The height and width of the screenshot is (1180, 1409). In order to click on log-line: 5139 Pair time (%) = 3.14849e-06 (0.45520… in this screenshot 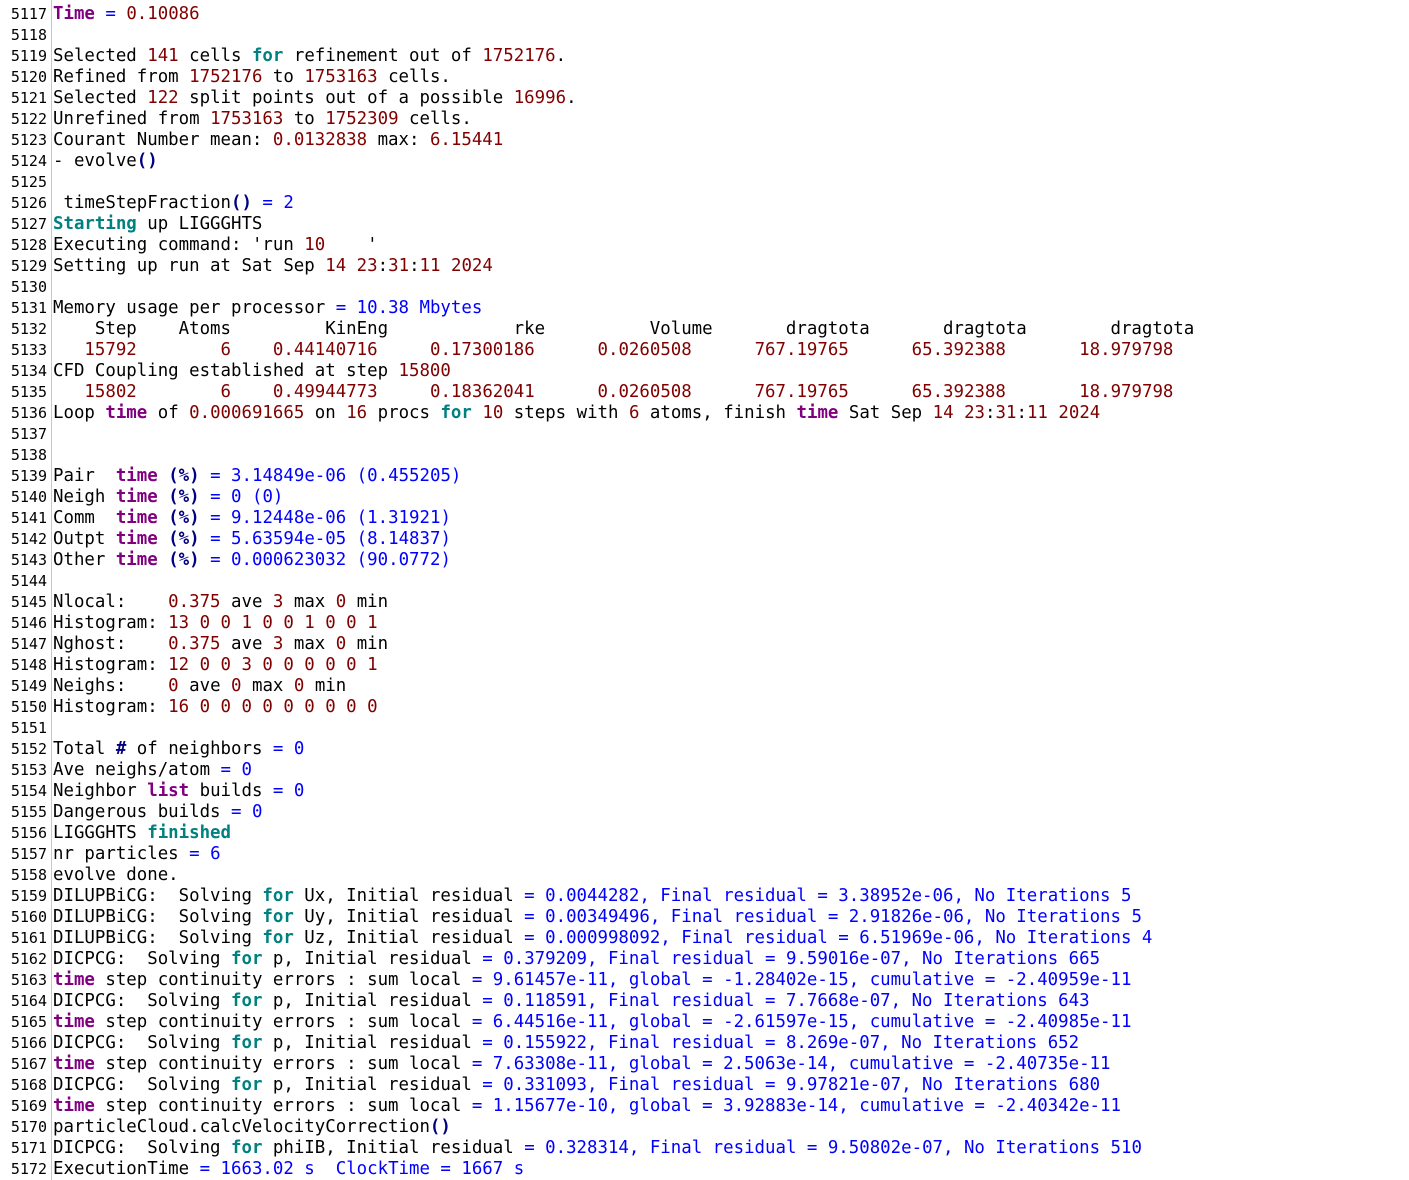, I will do `click(704, 476)`.